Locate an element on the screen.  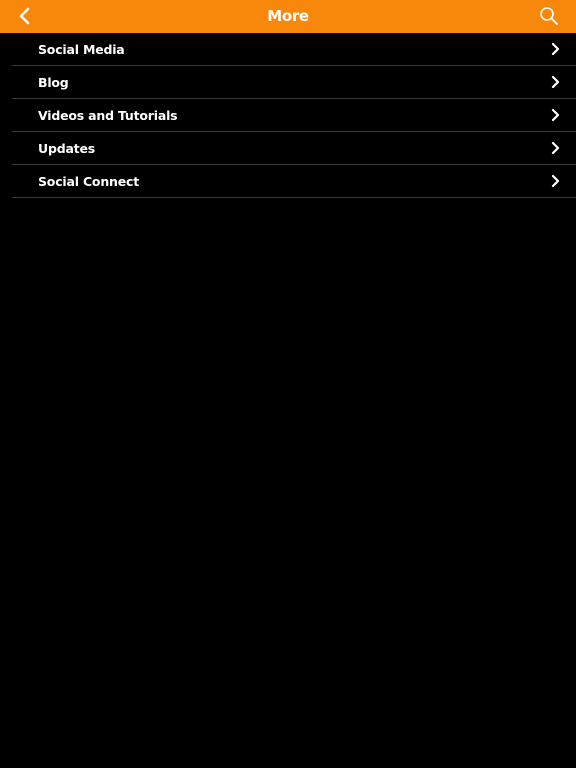
menu-item-videos-and-tutorials: Videos and Tutorials is located at coordinates (294, 115).